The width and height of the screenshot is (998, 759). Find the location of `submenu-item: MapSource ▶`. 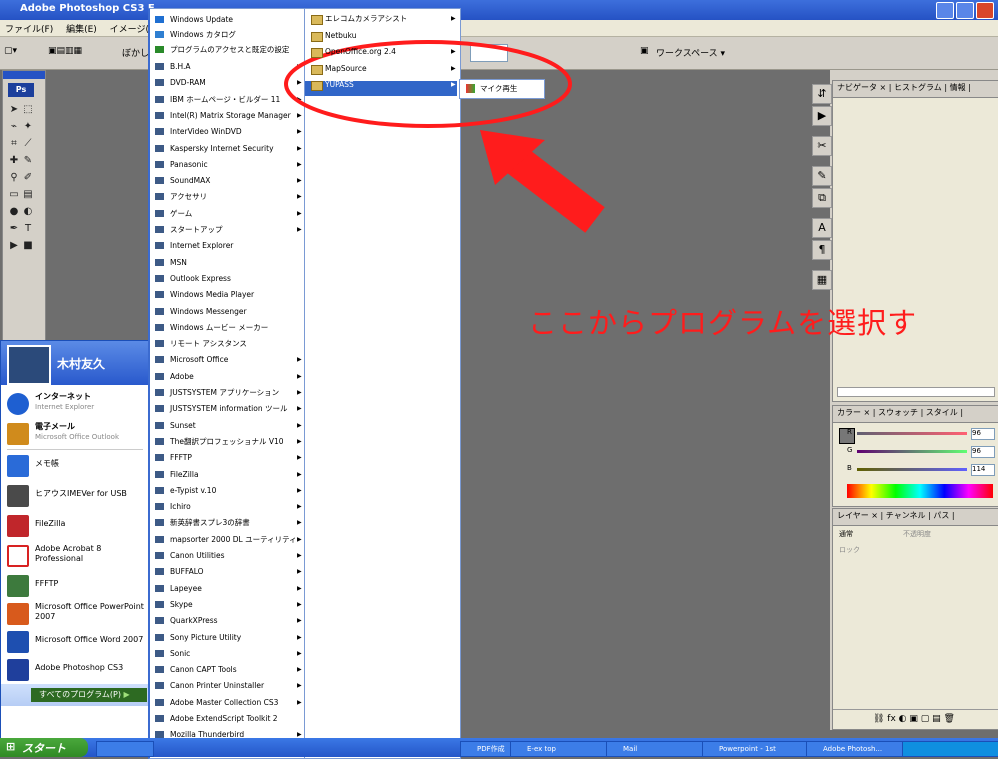

submenu-item: MapSource ▶ is located at coordinates (381, 69).